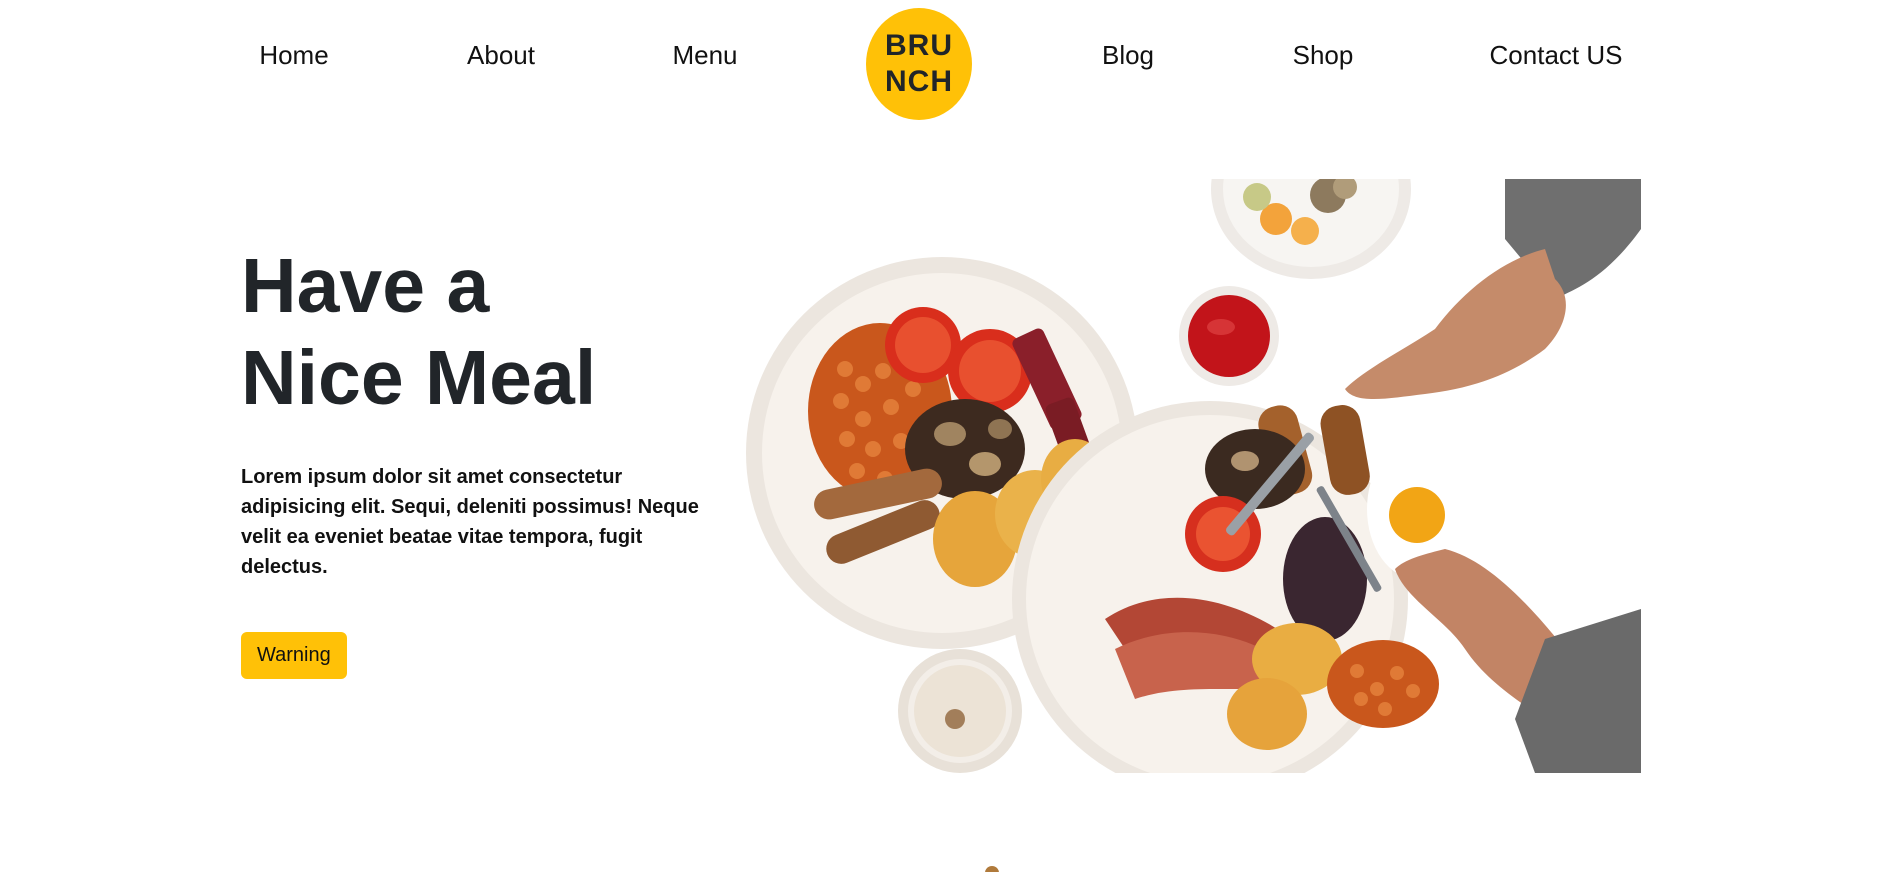 The height and width of the screenshot is (872, 1885). What do you see at coordinates (1128, 55) in the screenshot?
I see `nav-link-blog: Blog` at bounding box center [1128, 55].